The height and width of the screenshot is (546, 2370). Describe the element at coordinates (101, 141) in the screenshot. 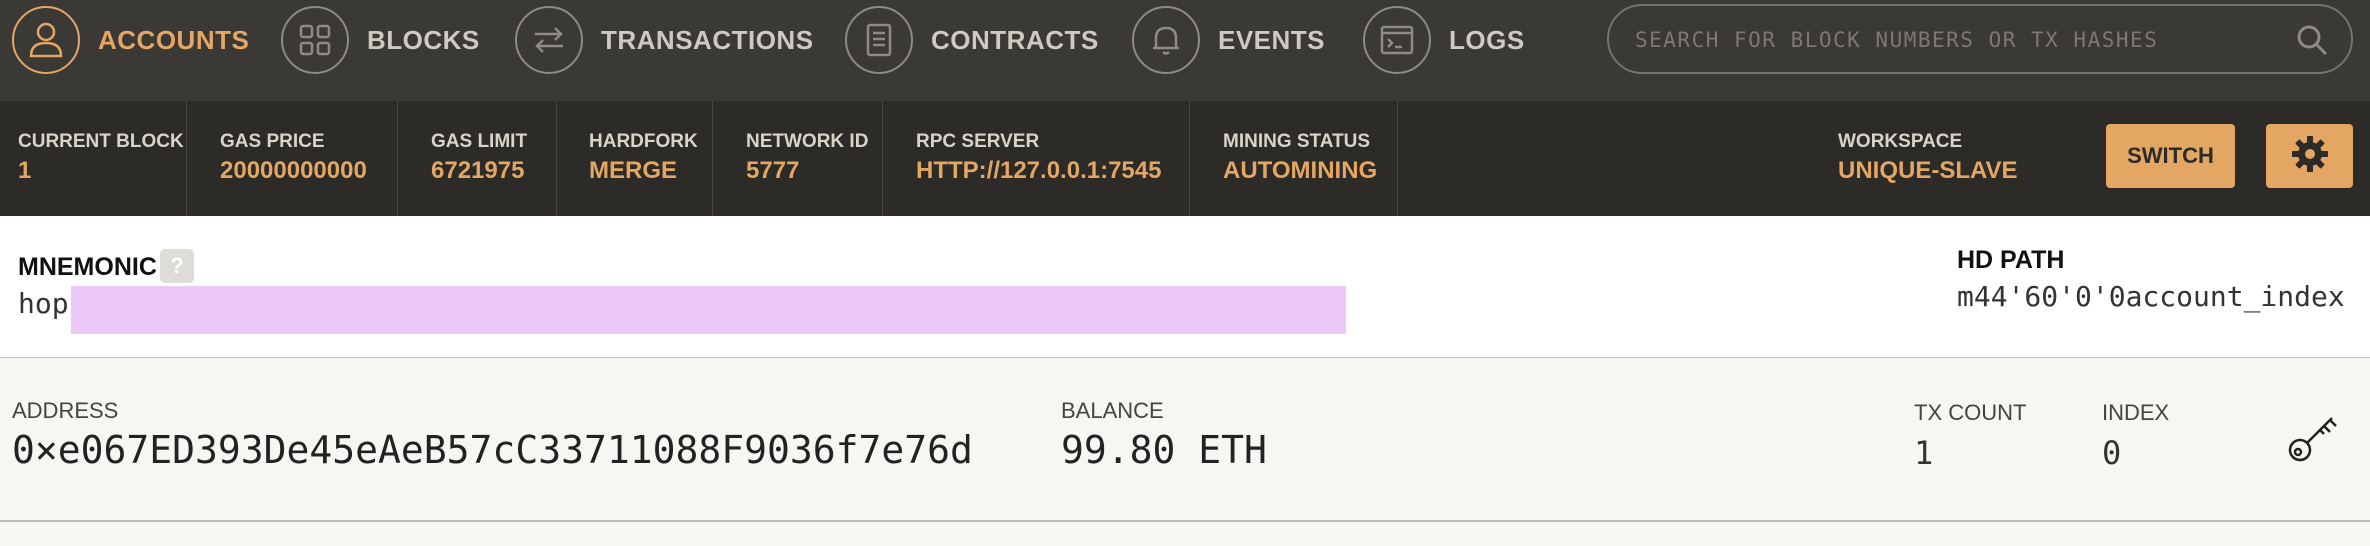

I see `current-block-label: CURRENT BLOCK` at that location.